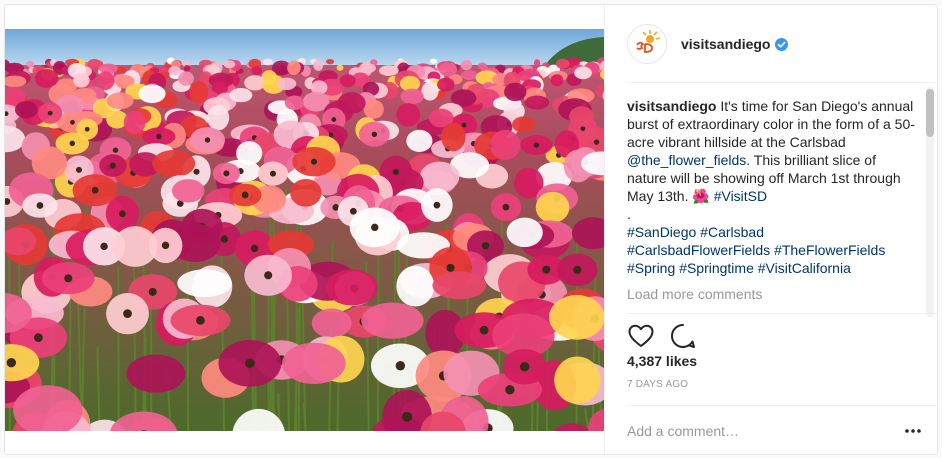 This screenshot has height=458, width=942. I want to click on load-more-comments-button: Load more comments, so click(694, 294).